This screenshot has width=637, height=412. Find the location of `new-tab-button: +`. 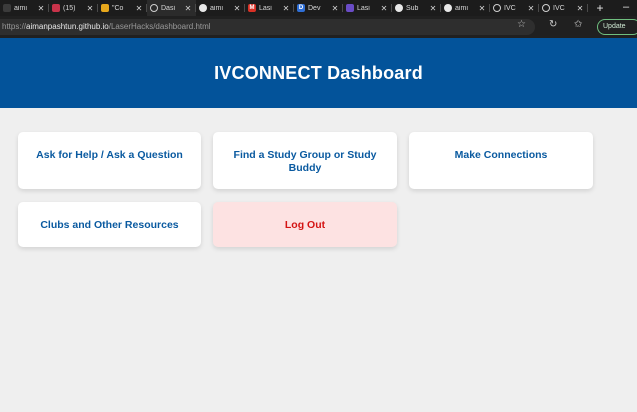

new-tab-button: + is located at coordinates (600, 8).